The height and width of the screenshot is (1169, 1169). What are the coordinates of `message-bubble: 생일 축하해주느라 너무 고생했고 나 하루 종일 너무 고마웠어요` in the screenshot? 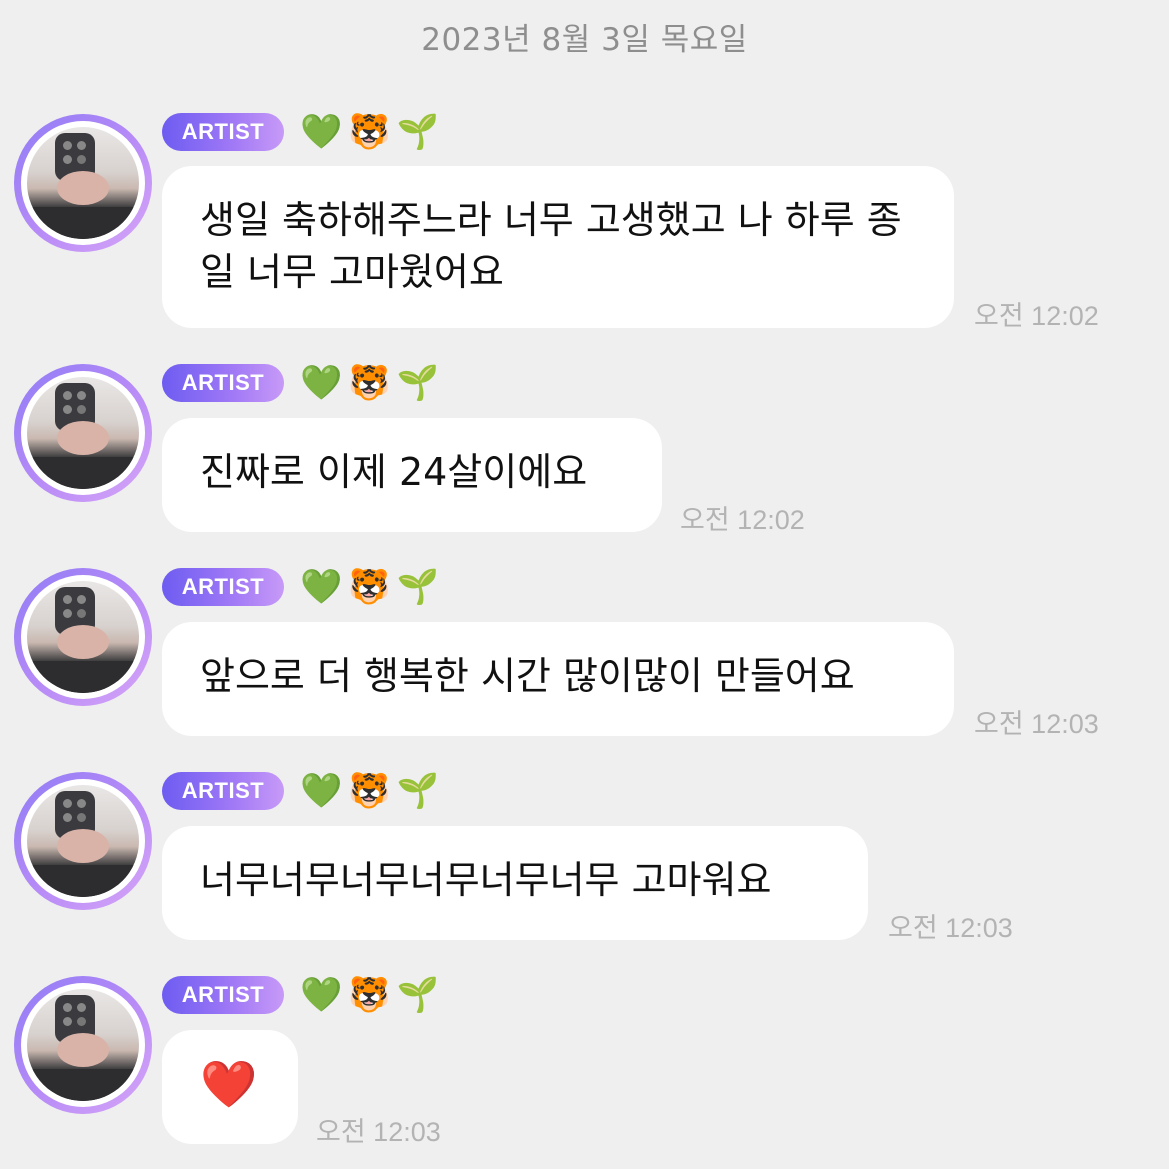 It's located at (558, 247).